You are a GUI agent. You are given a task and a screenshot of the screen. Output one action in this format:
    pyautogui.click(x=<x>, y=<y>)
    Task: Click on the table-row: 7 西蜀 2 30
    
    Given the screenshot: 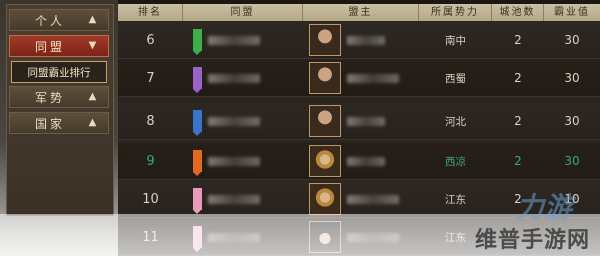 What is the action you would take?
    pyautogui.click(x=359, y=78)
    